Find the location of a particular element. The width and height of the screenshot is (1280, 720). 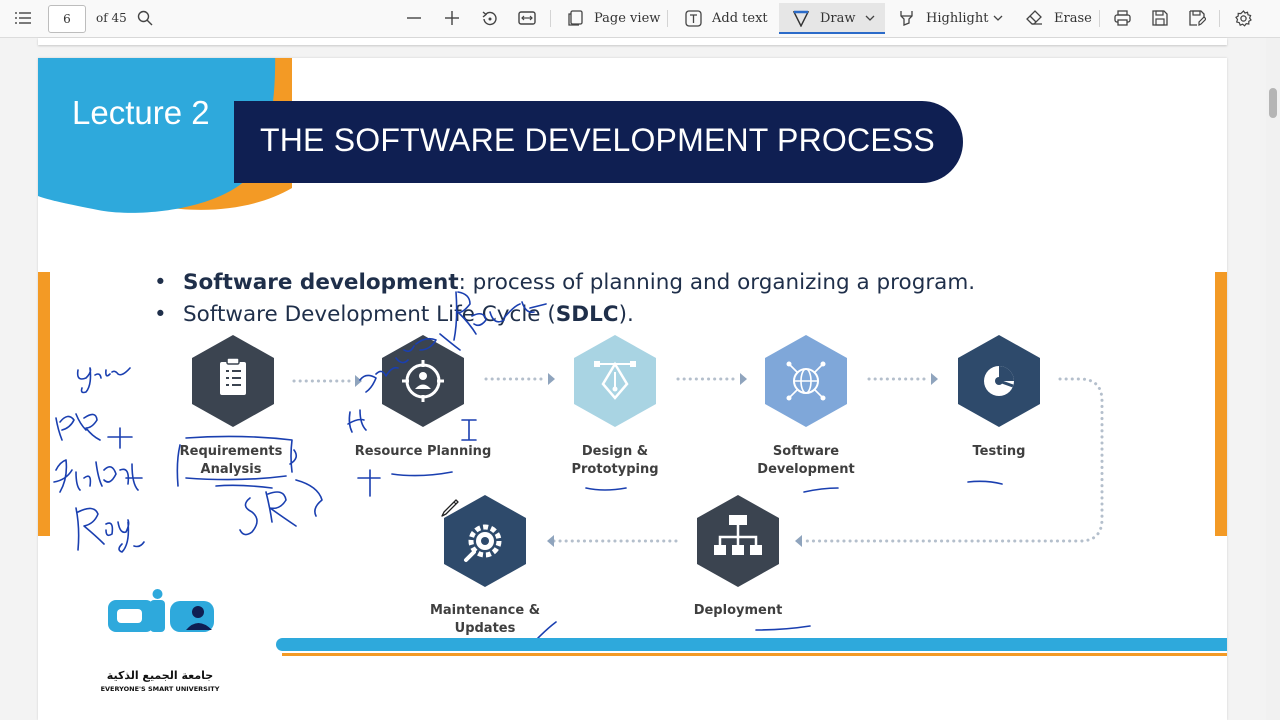

scrollbar-thumb is located at coordinates (1273, 103).